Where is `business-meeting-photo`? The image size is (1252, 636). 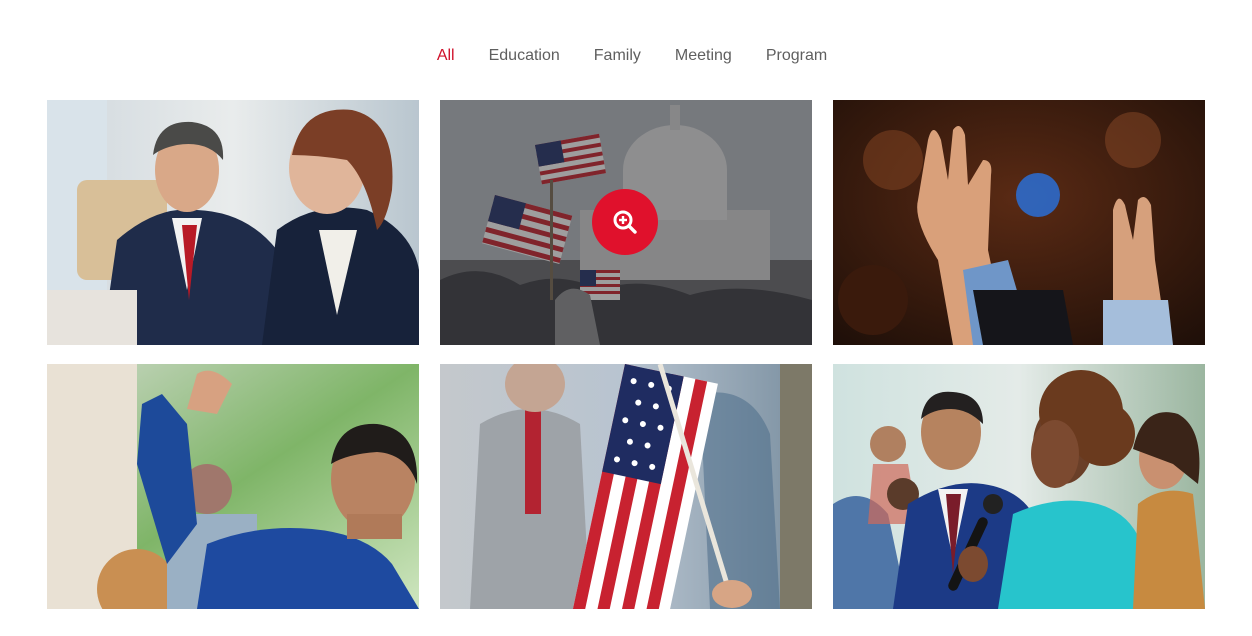 business-meeting-photo is located at coordinates (233, 222).